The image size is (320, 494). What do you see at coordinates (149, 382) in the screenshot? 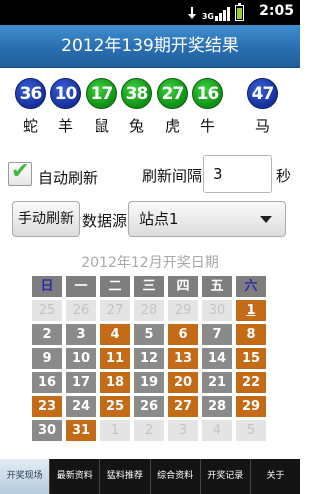
I see `calendar-day: 19` at bounding box center [149, 382].